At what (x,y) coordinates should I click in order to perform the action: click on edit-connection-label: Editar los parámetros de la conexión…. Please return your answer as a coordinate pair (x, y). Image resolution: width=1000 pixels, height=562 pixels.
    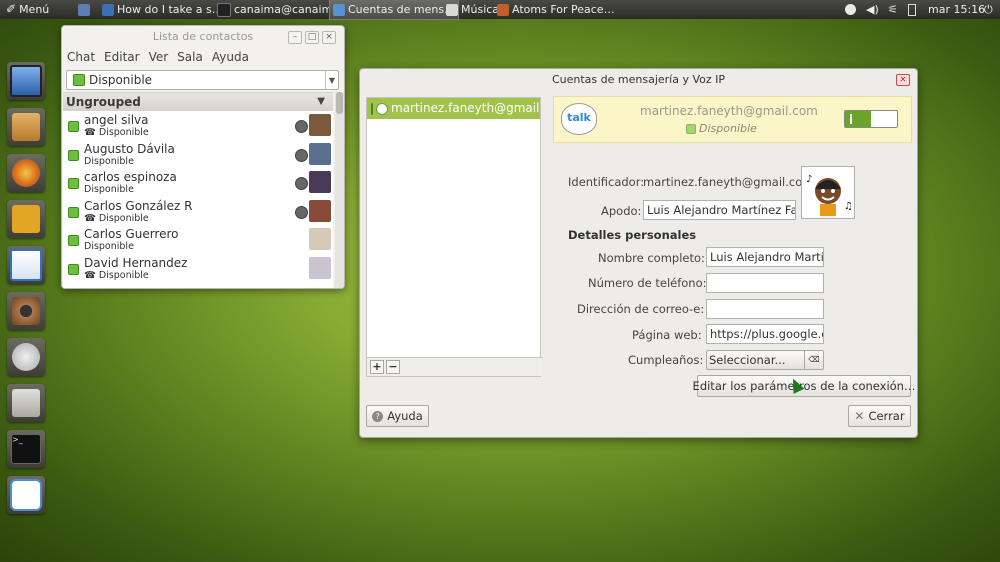
    Looking at the image, I should click on (804, 386).